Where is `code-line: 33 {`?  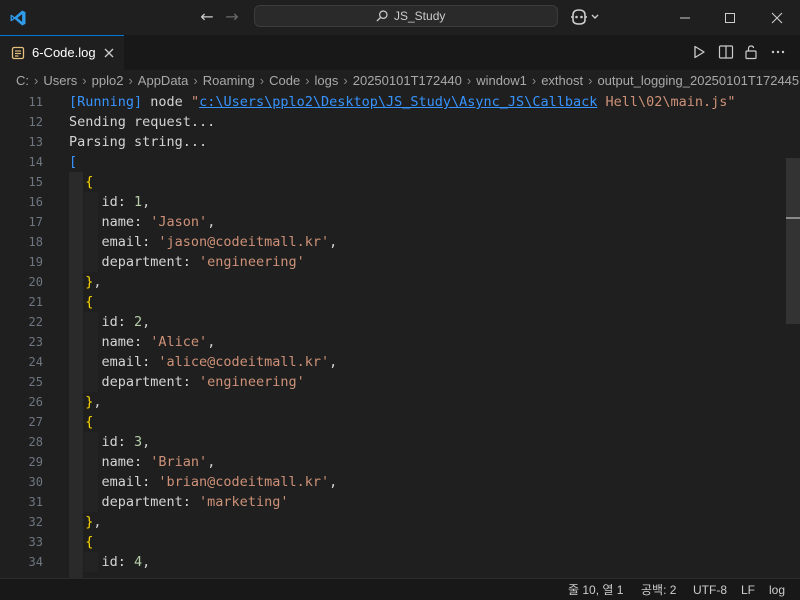
code-line: 33 { is located at coordinates (393, 542).